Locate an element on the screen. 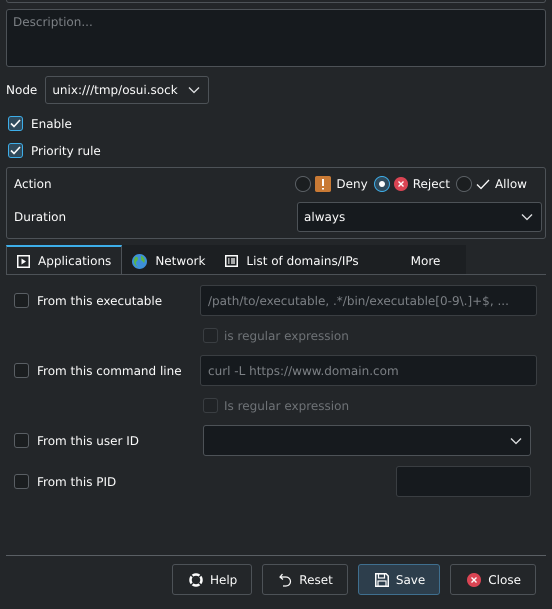  close-icon is located at coordinates (474, 579).